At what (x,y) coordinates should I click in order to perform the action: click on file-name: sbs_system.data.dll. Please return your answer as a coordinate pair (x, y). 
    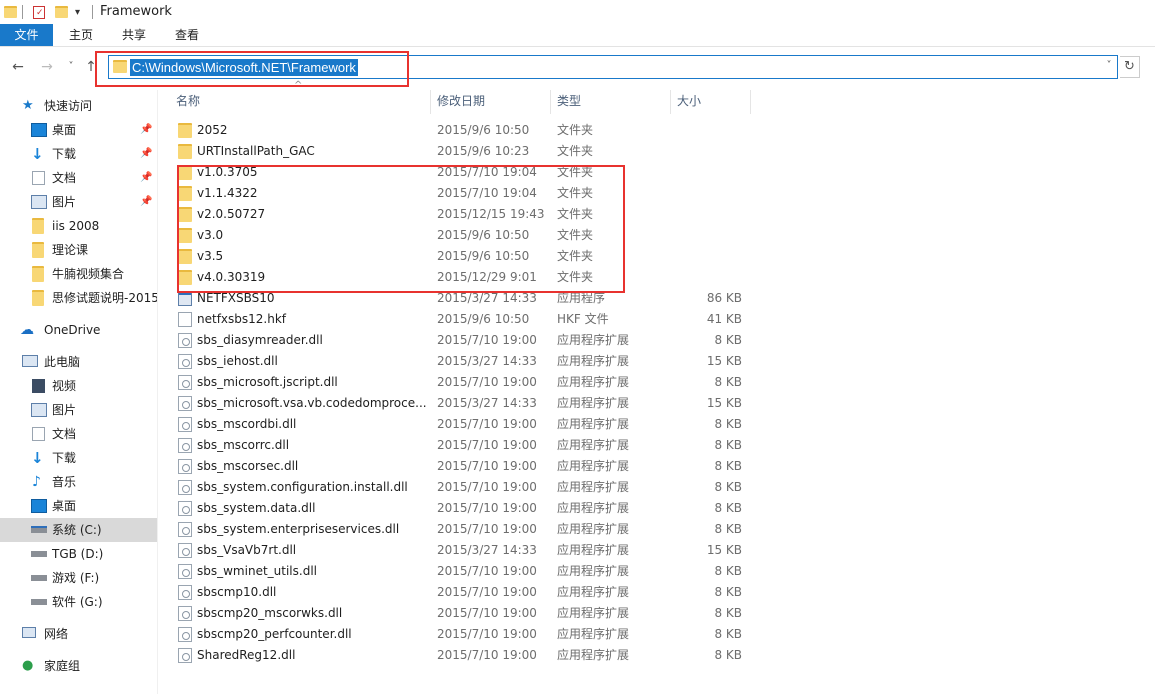
    Looking at the image, I should click on (256, 508).